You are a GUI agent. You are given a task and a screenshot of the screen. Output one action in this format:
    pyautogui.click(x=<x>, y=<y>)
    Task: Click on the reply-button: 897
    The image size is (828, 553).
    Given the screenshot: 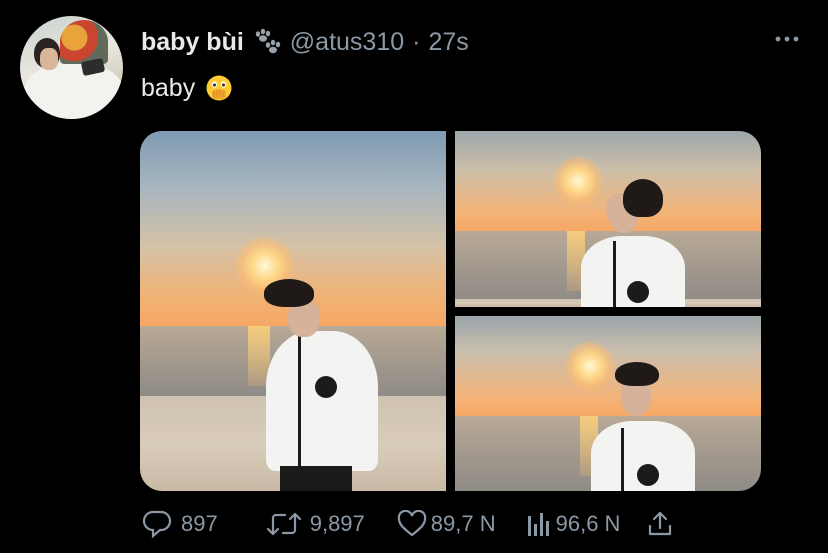 What is the action you would take?
    pyautogui.click(x=179, y=524)
    